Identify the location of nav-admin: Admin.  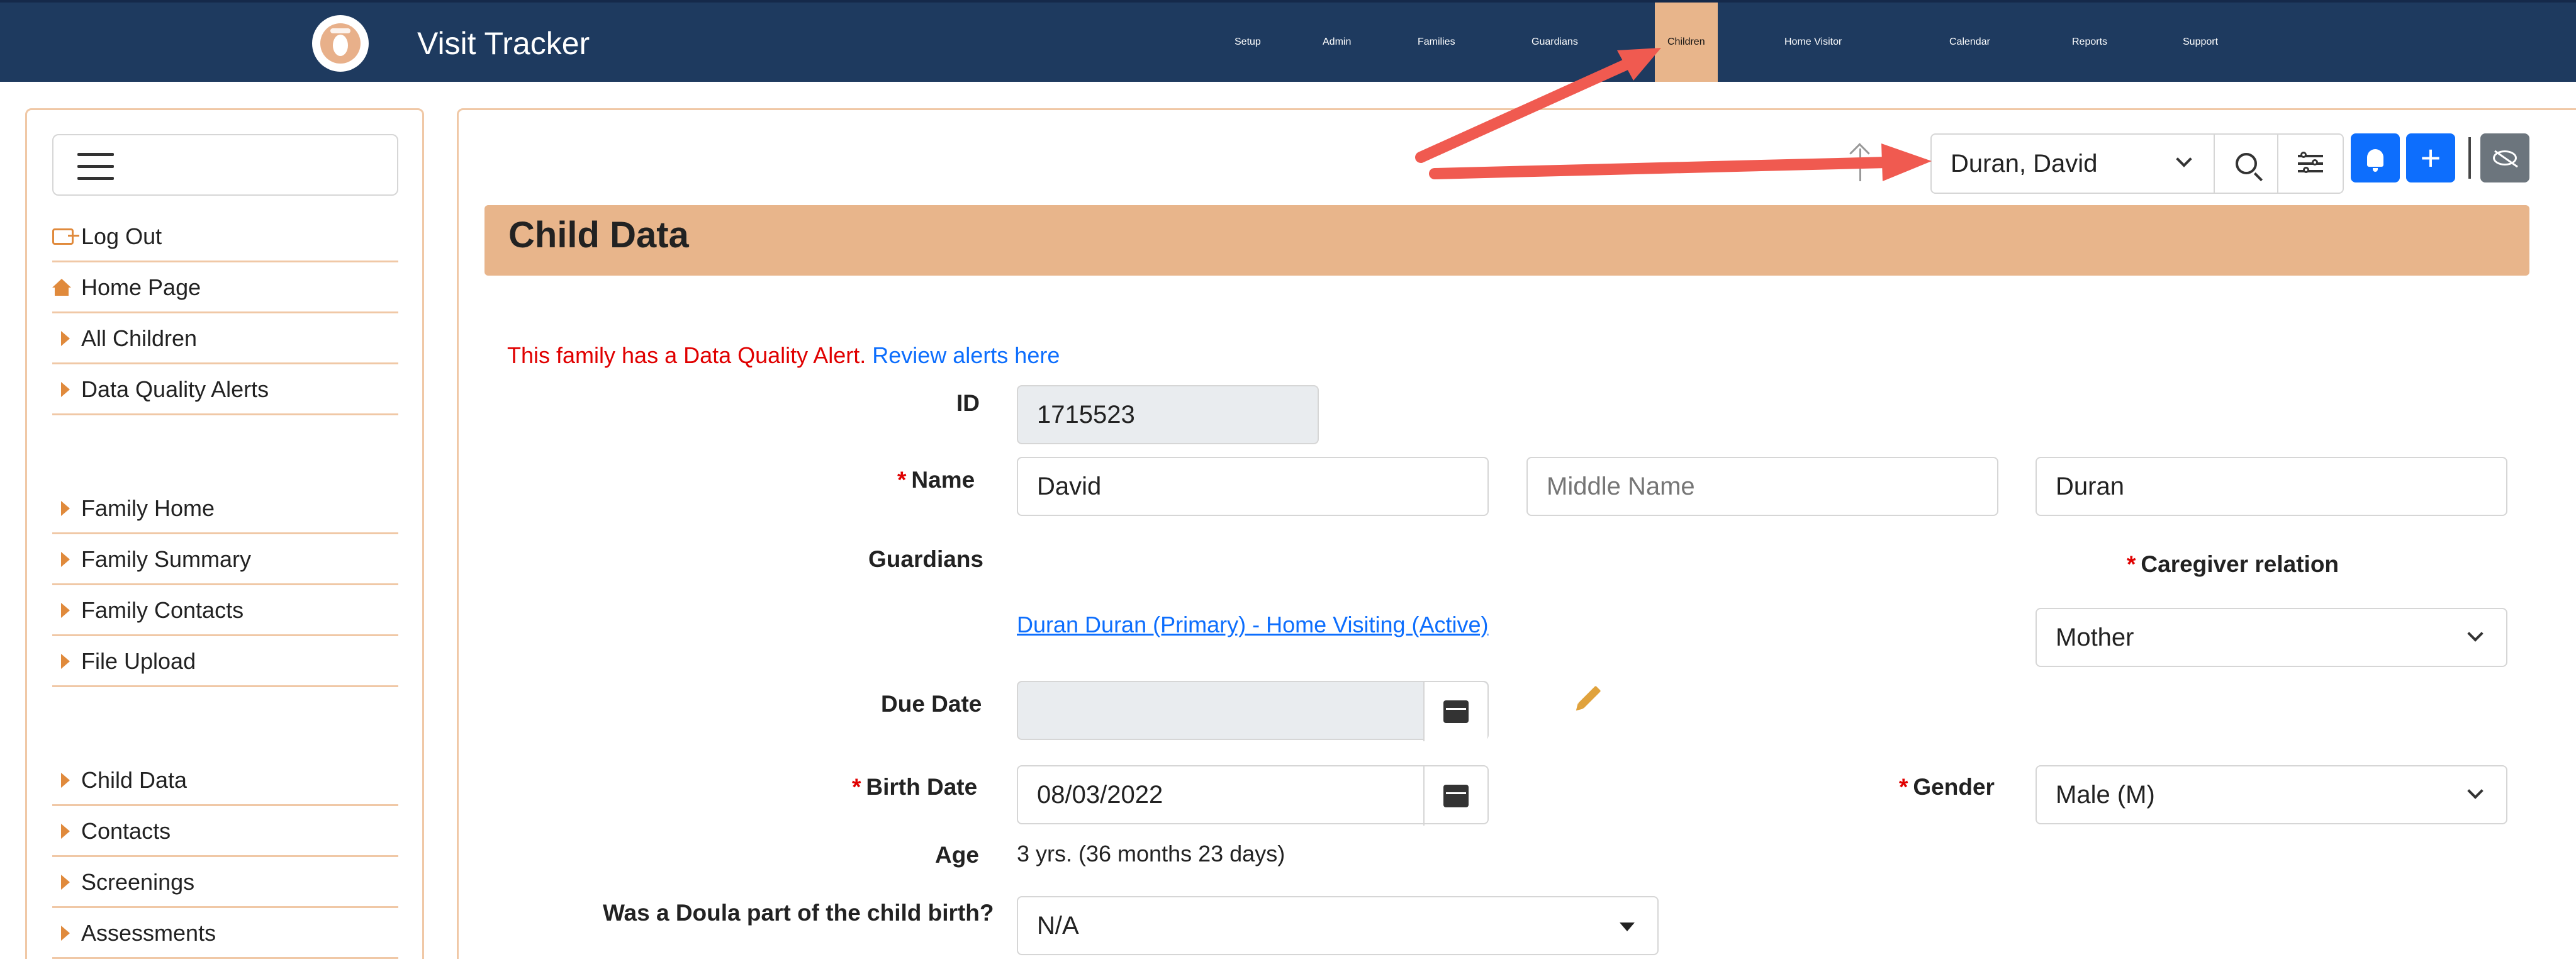
(1337, 42).